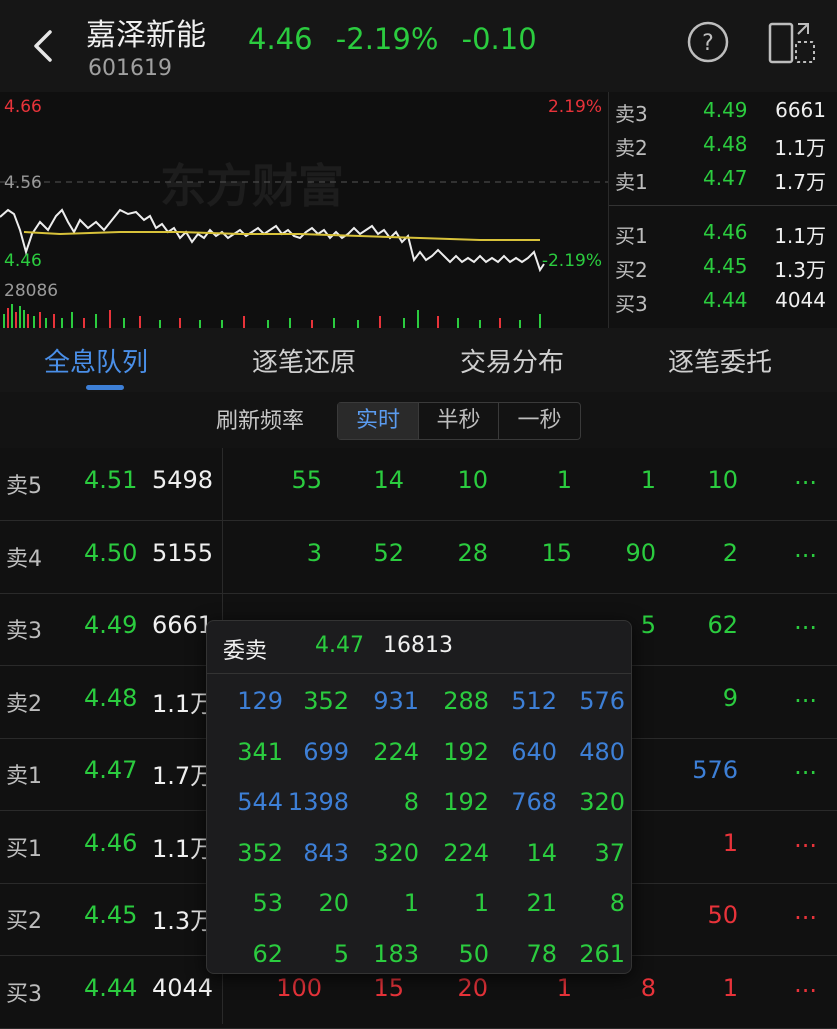  What do you see at coordinates (183, 848) in the screenshot?
I see `queue-volume: 1.1万` at bounding box center [183, 848].